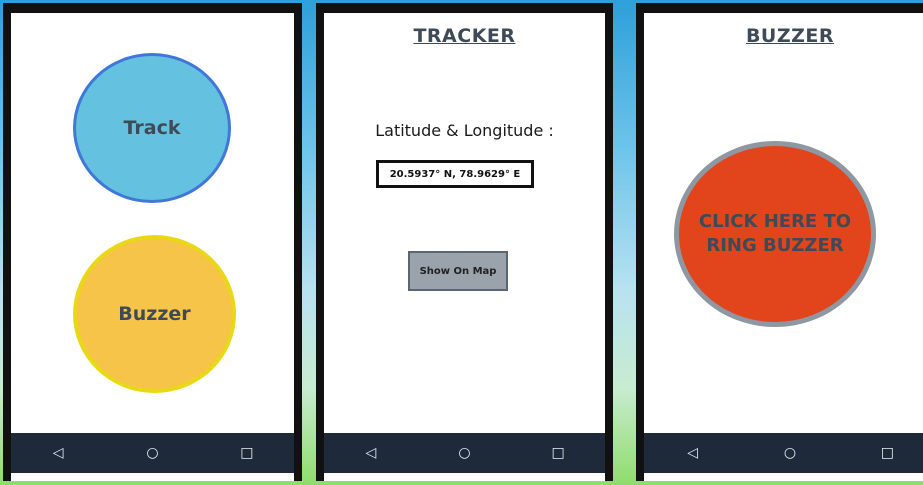 The image size is (923, 485). I want to click on track-button: Track, so click(152, 128).